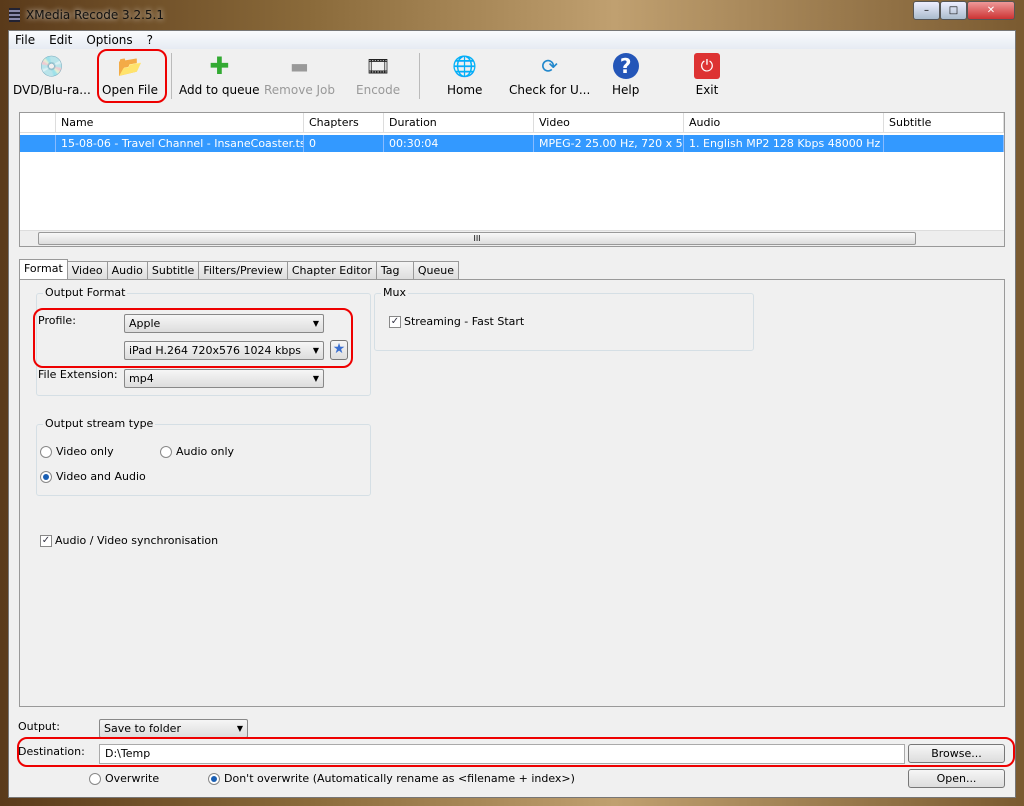  I want to click on minus-icon: ▬, so click(299, 66).